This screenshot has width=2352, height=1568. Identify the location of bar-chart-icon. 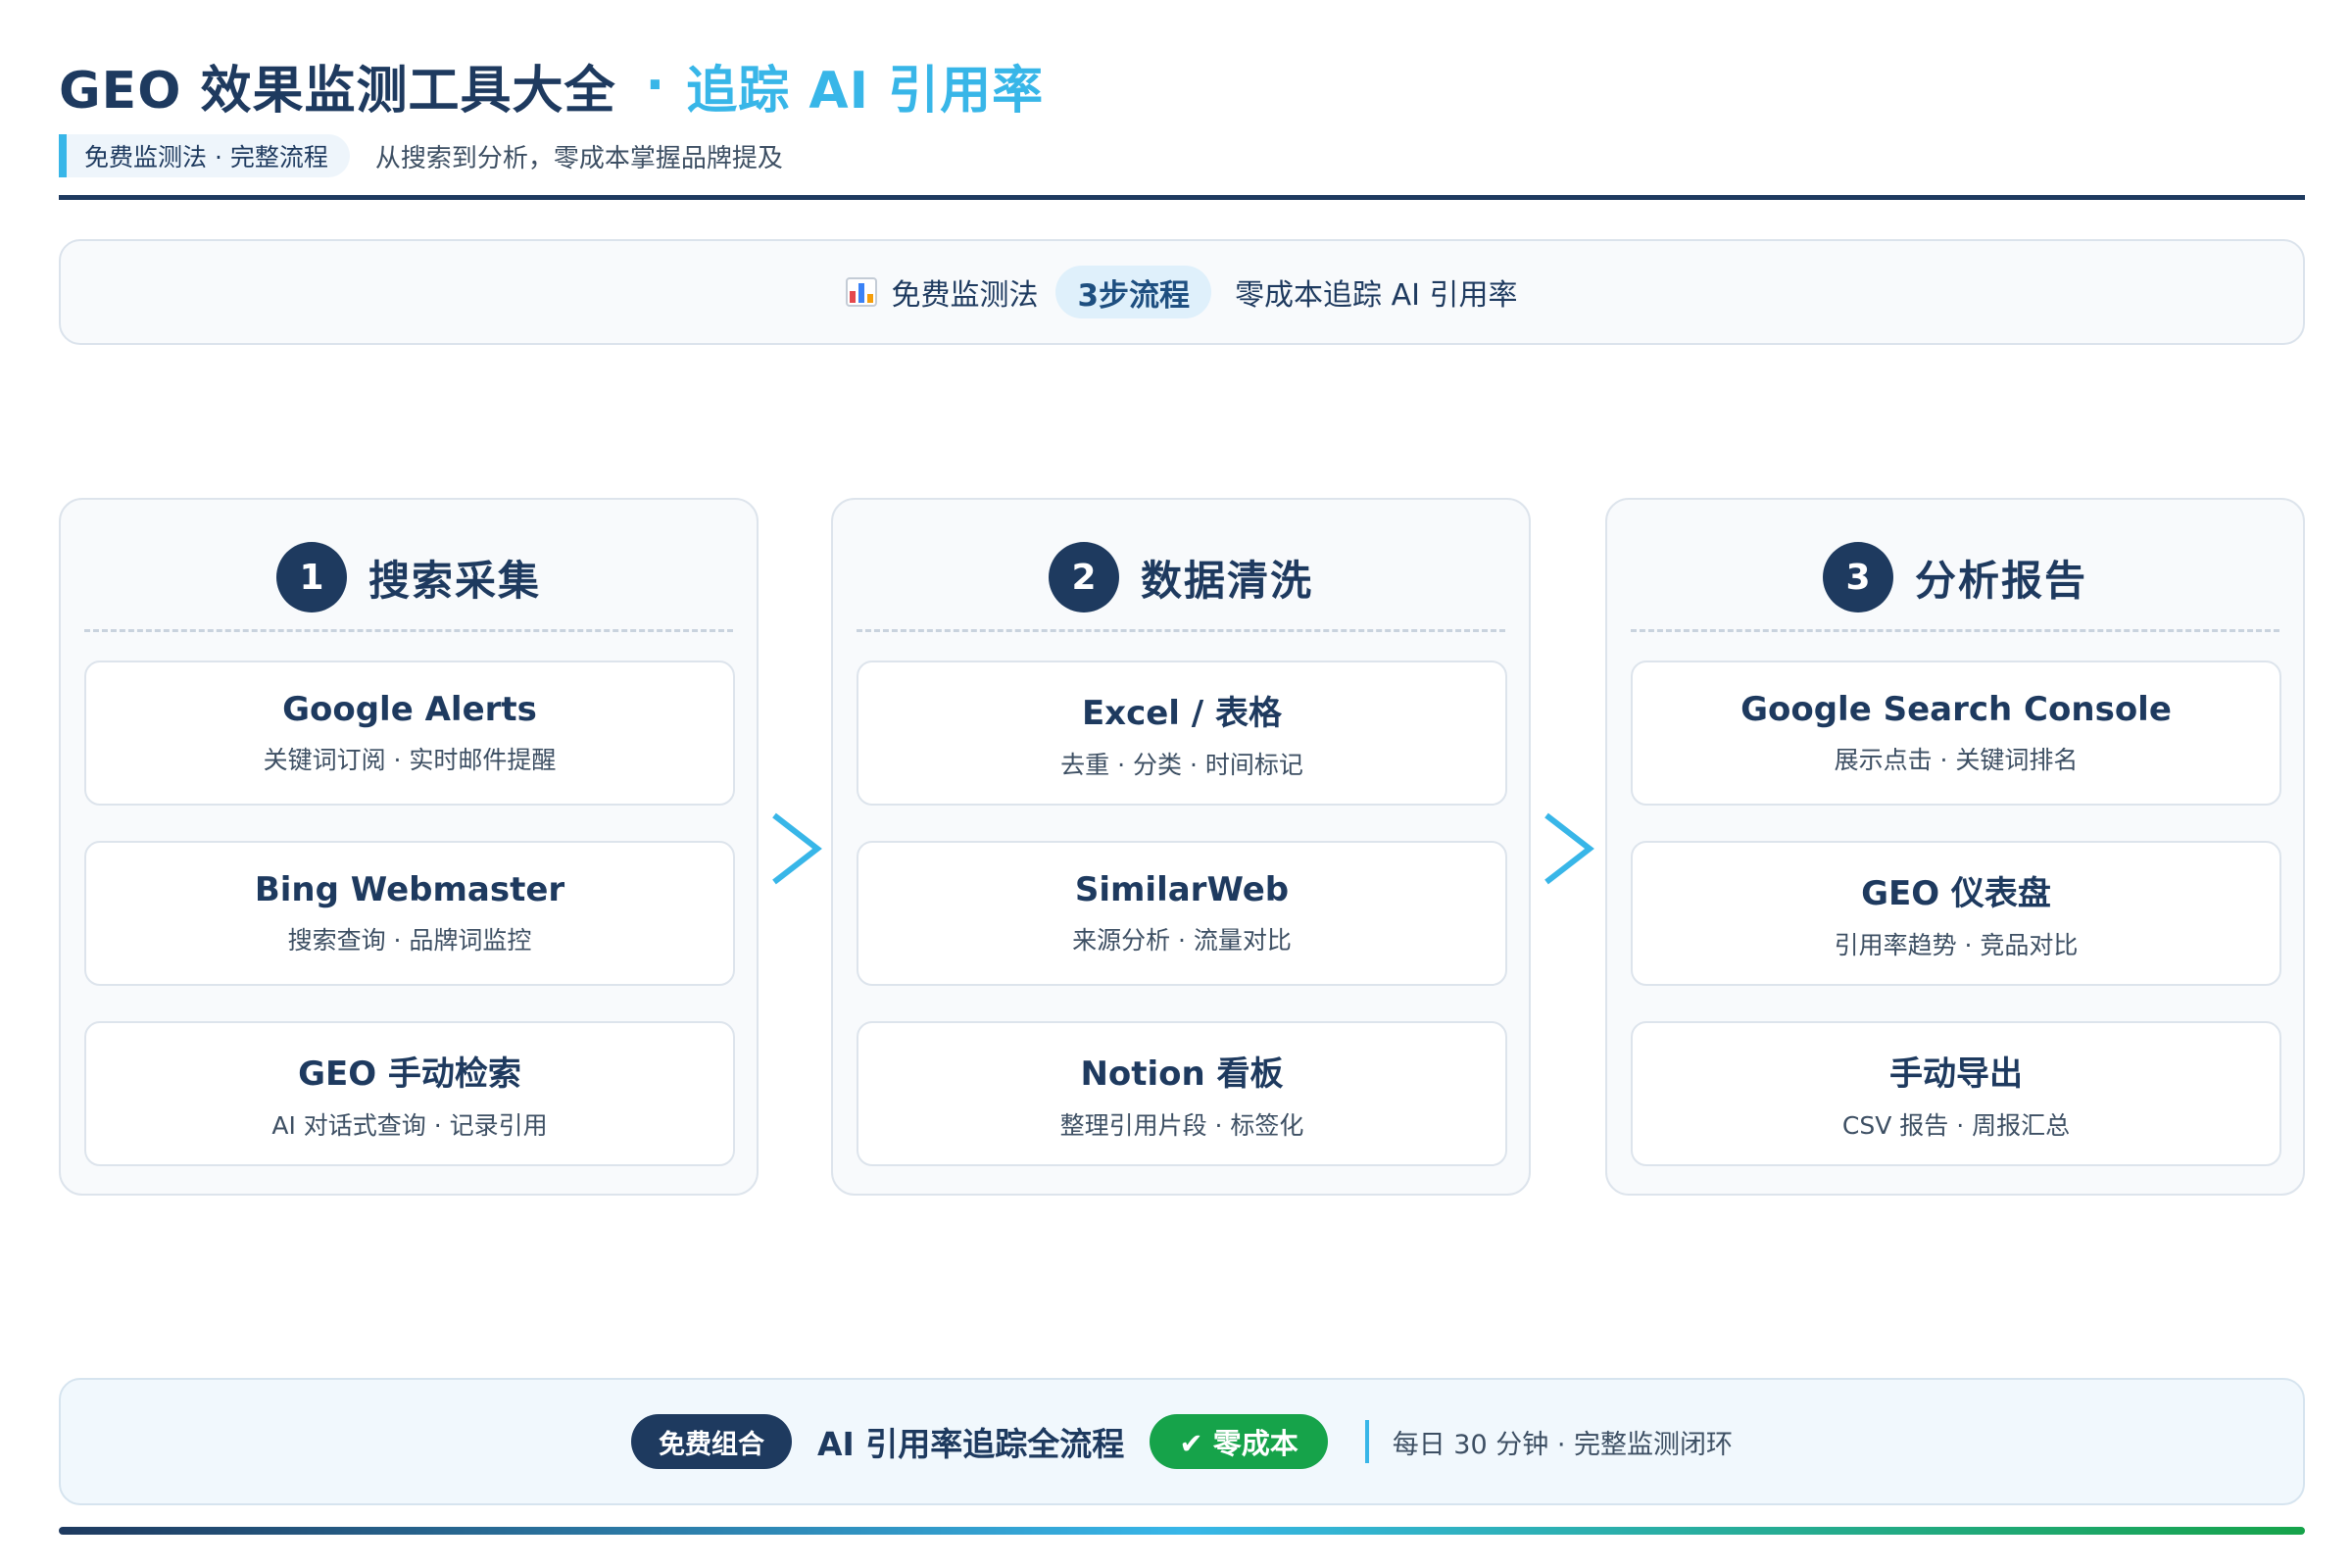
(862, 292).